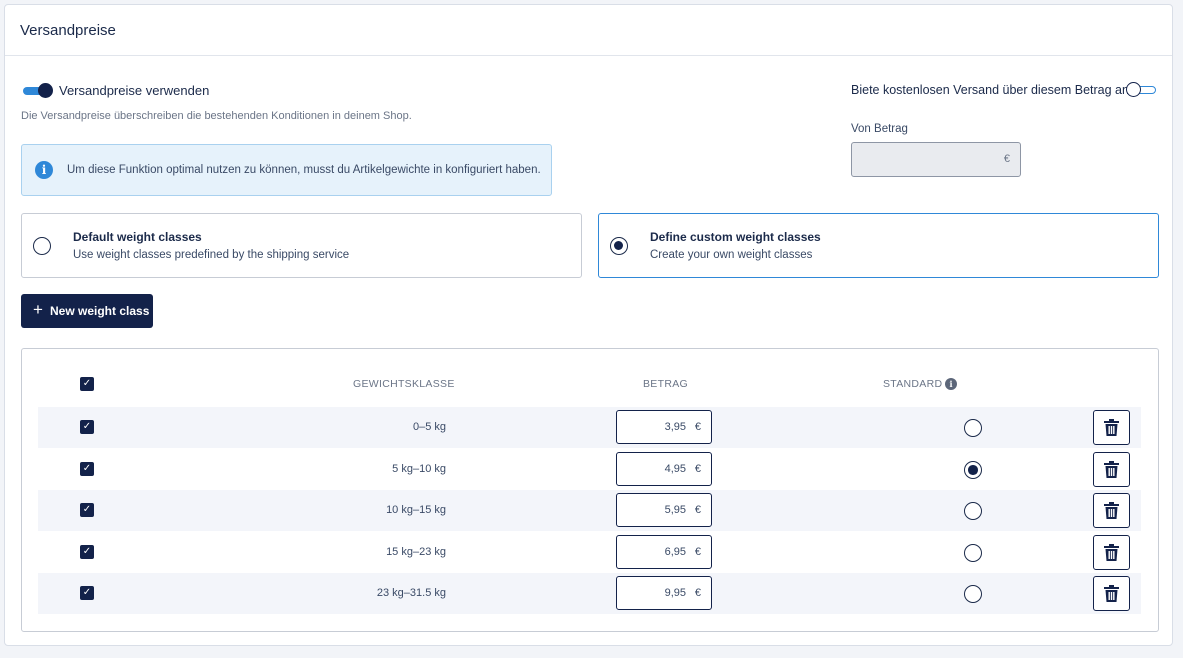 The width and height of the screenshot is (1183, 658). Describe the element at coordinates (1142, 90) in the screenshot. I see `free-shipping-toggle` at that location.